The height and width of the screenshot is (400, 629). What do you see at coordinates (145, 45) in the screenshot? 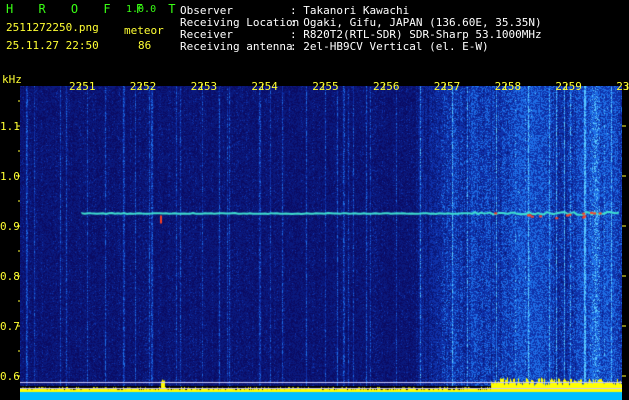
I see `meteor-count: 86` at bounding box center [145, 45].